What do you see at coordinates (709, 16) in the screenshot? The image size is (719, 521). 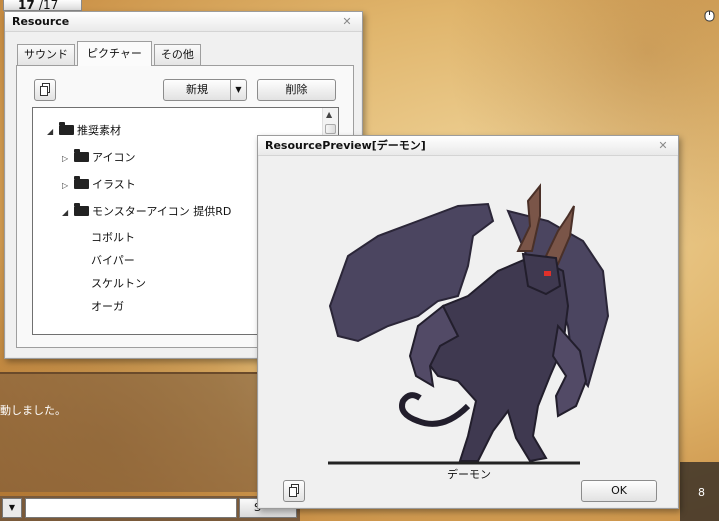 I see `mouse-icon` at bounding box center [709, 16].